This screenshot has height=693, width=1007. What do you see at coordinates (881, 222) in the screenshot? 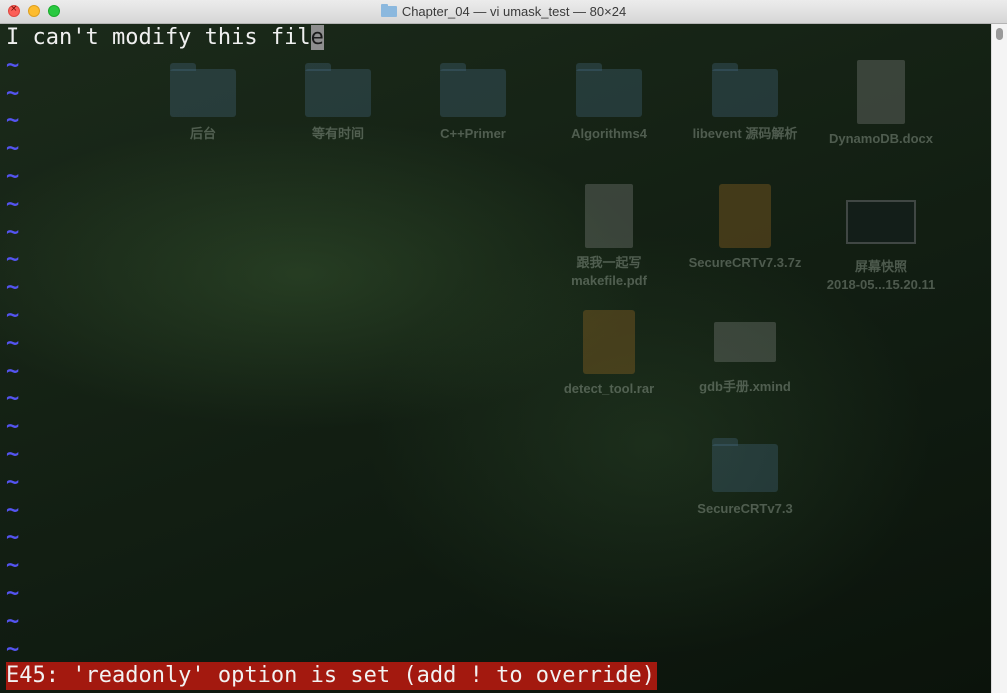
I see `screenshot-icon` at bounding box center [881, 222].